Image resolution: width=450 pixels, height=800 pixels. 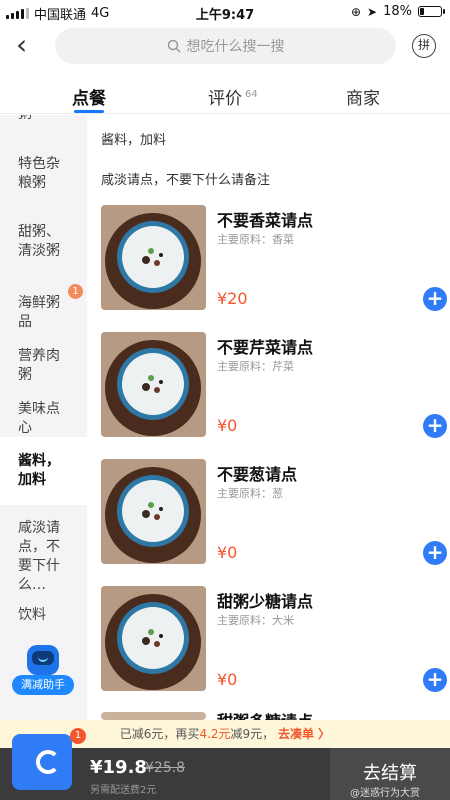 I want to click on delivery-fee: 另需配送费2元, so click(x=123, y=790).